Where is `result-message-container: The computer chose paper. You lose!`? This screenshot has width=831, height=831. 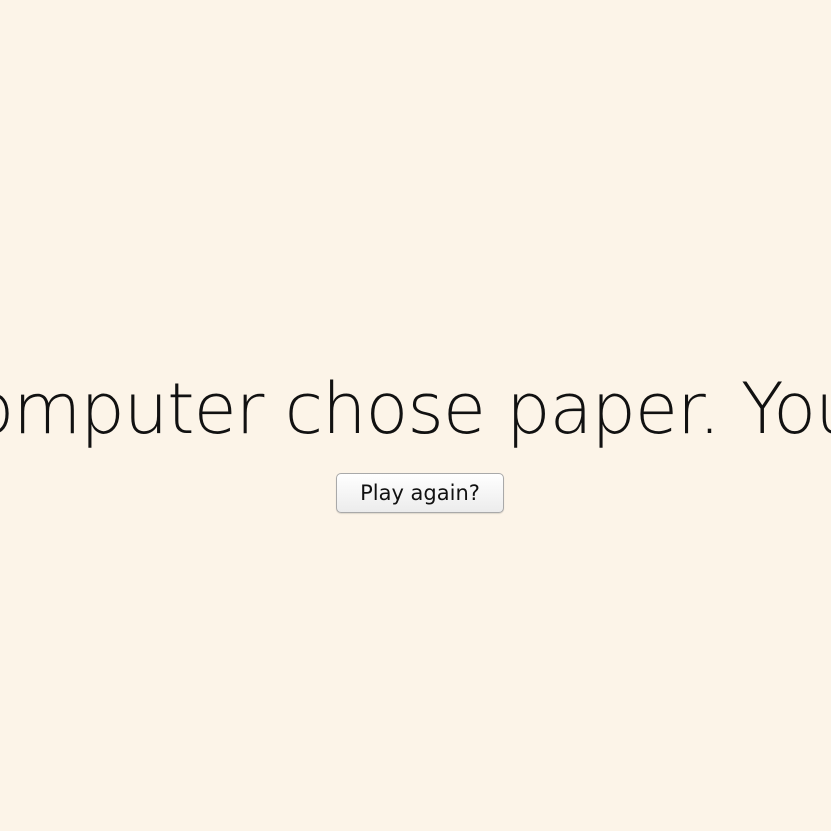
result-message-container: The computer chose paper. You lose! is located at coordinates (415, 409).